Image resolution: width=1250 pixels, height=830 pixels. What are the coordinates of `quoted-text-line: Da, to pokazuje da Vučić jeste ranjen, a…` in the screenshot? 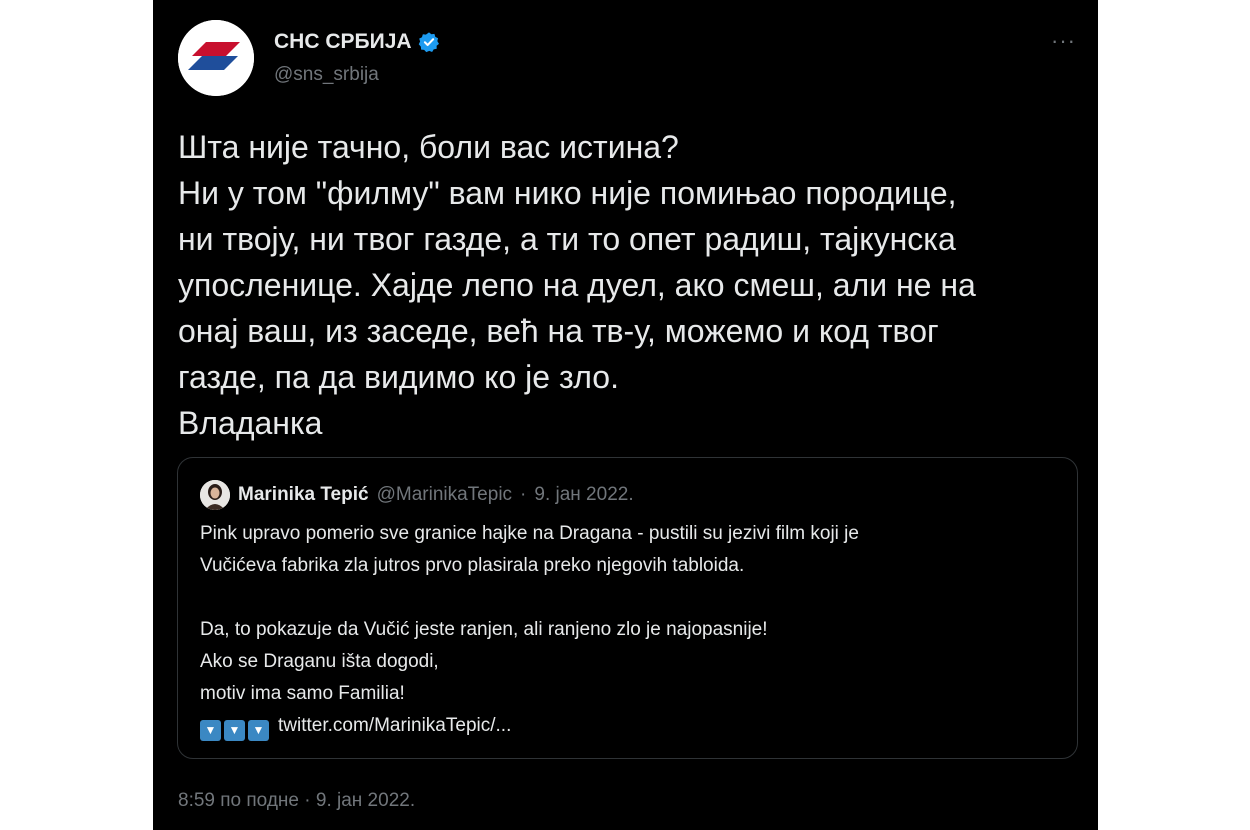 It's located at (484, 629).